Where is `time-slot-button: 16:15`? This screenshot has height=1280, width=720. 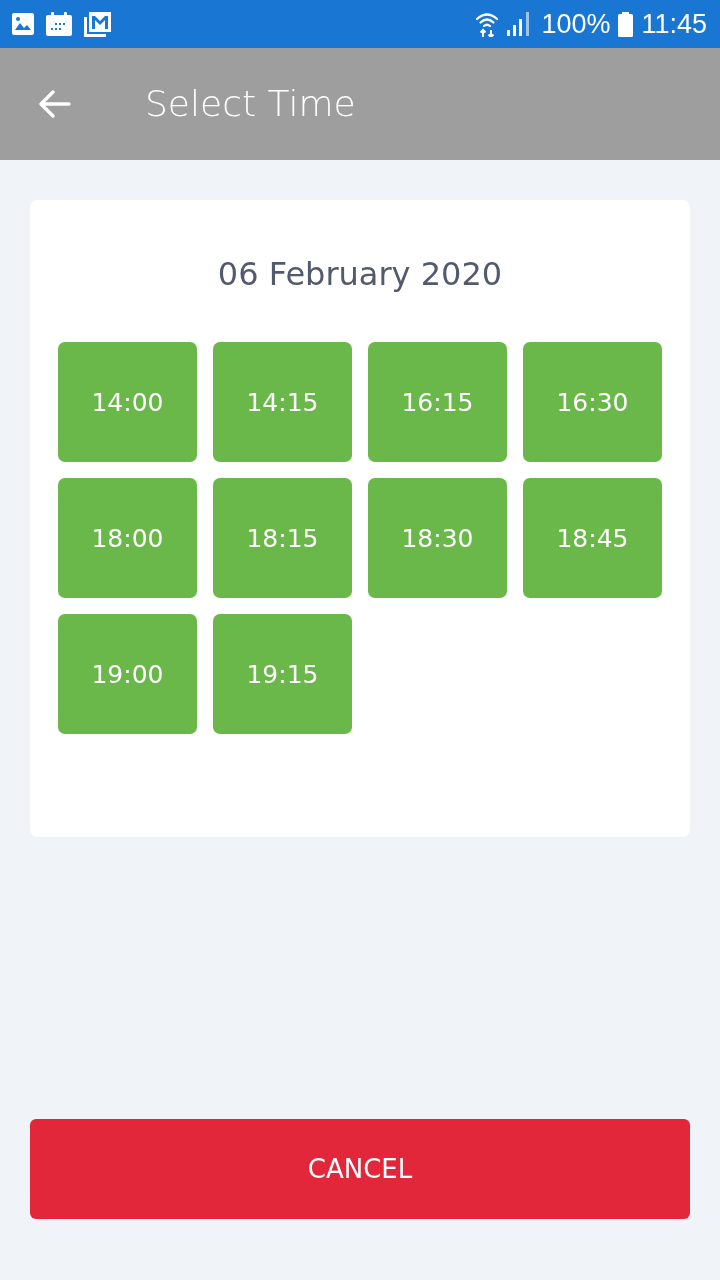 time-slot-button: 16:15 is located at coordinates (437, 402).